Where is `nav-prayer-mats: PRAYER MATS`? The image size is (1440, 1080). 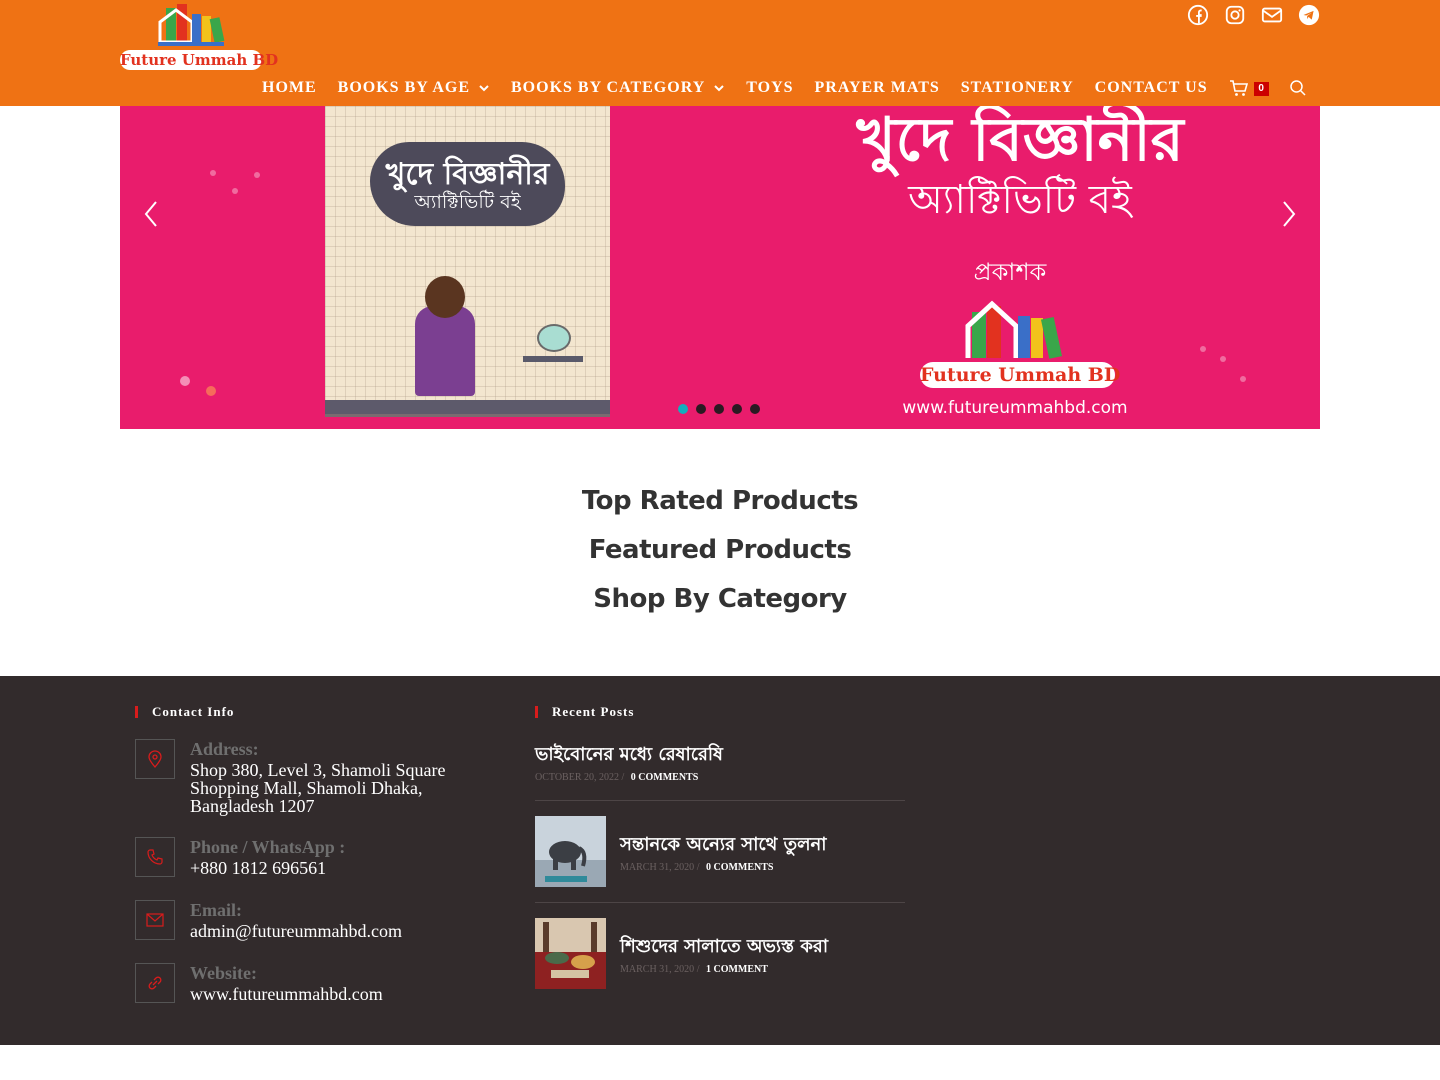 nav-prayer-mats: PRAYER MATS is located at coordinates (877, 88).